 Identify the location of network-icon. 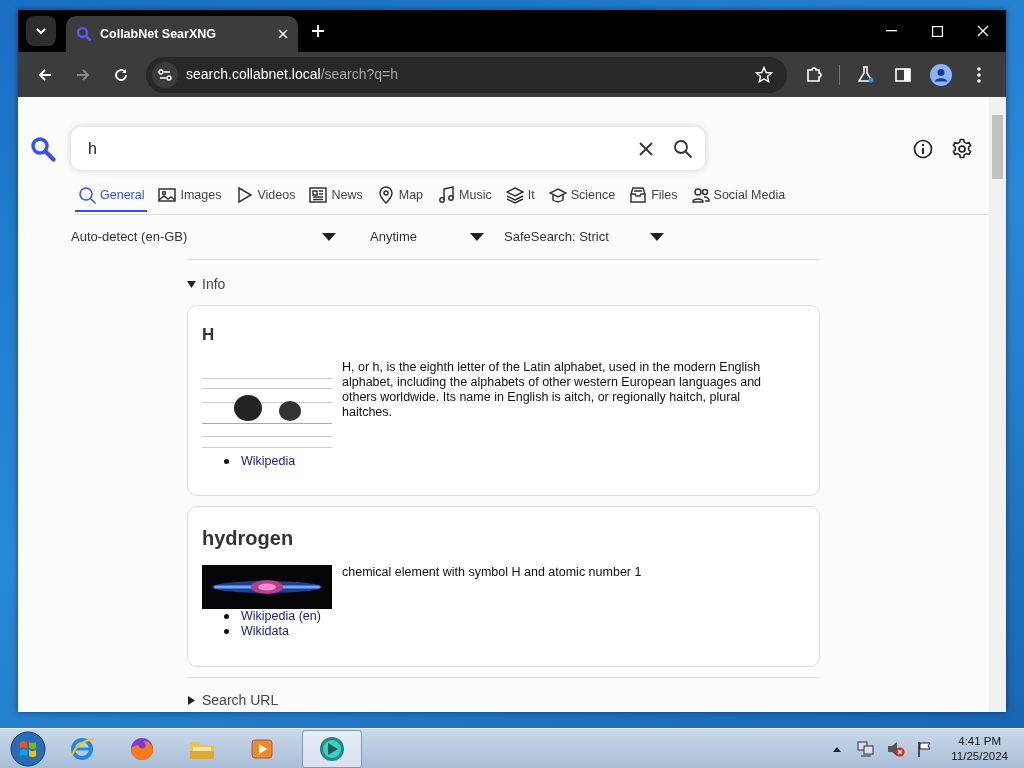
(866, 748).